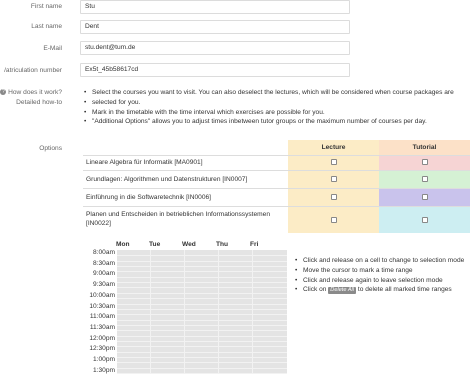 This screenshot has width=474, height=374. I want to click on time-label: 8:30am, so click(104, 263).